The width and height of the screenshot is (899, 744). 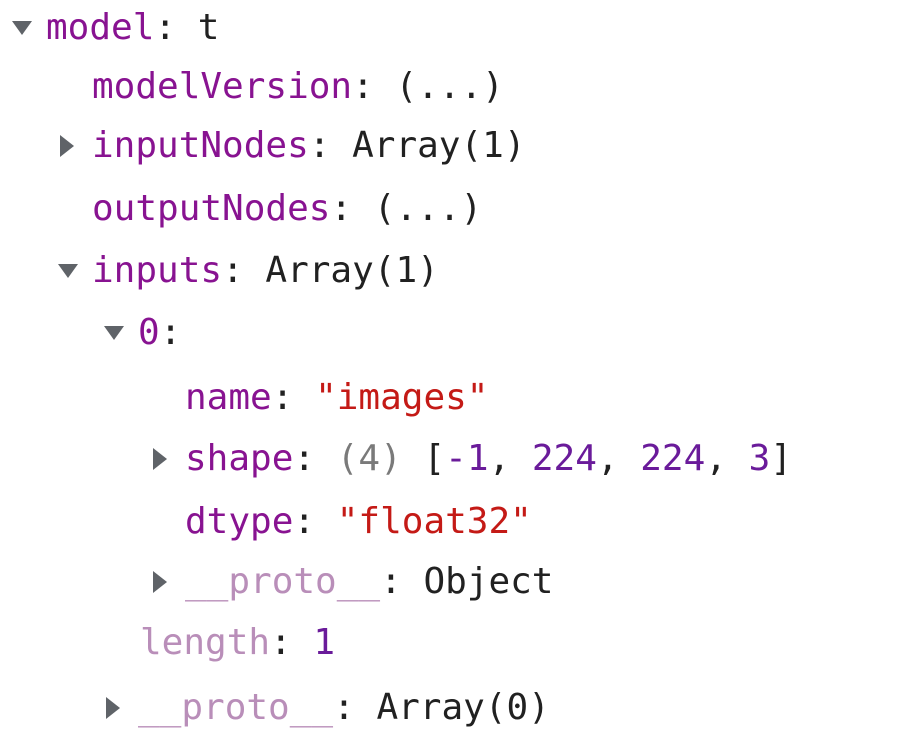 What do you see at coordinates (401, 397) in the screenshot?
I see `string-value: images` at bounding box center [401, 397].